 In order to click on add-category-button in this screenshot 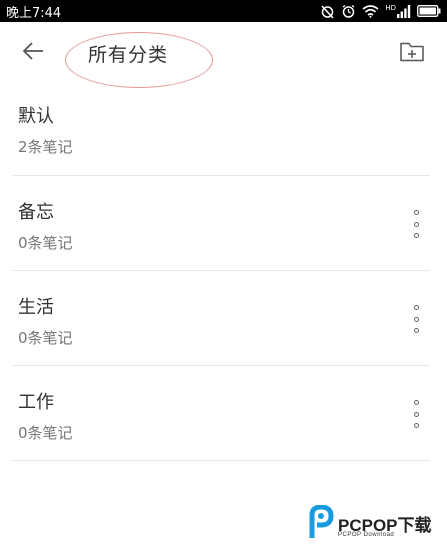, I will do `click(412, 51)`.